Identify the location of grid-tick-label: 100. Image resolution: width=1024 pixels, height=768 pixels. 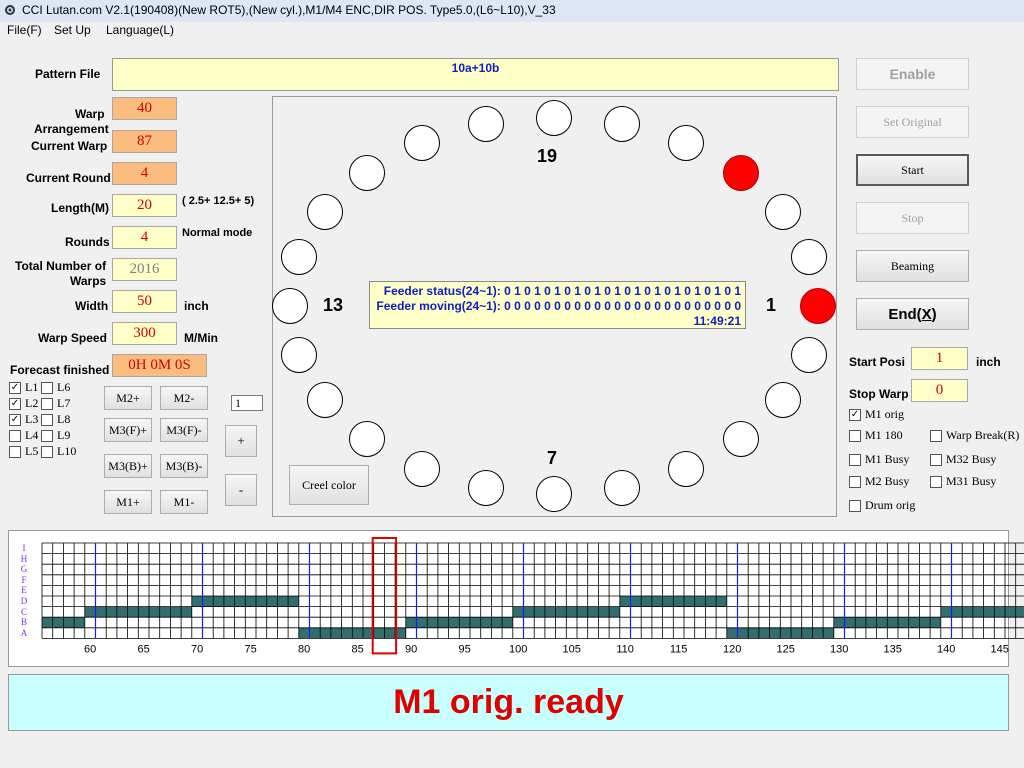
(518, 649).